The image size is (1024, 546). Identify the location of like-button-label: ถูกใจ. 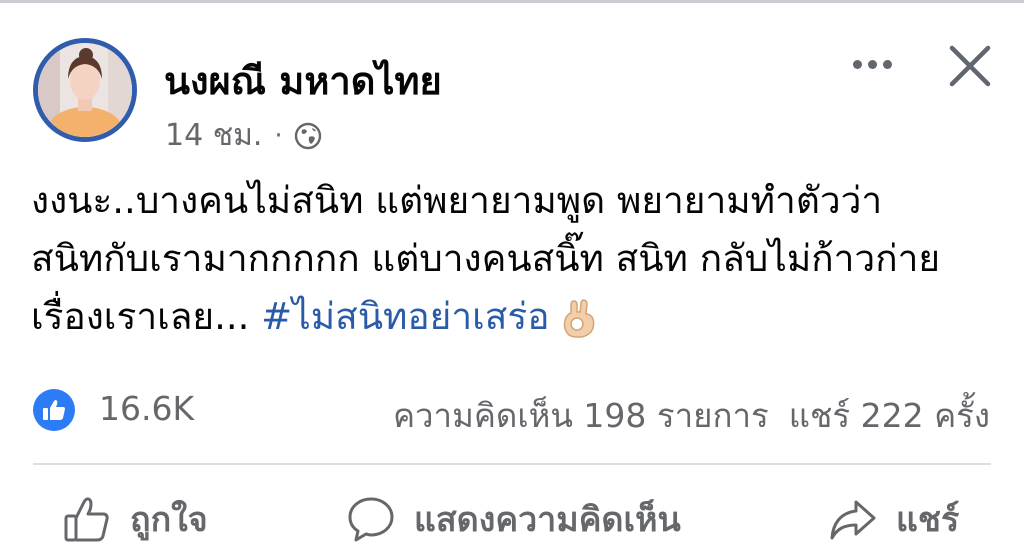
(169, 520).